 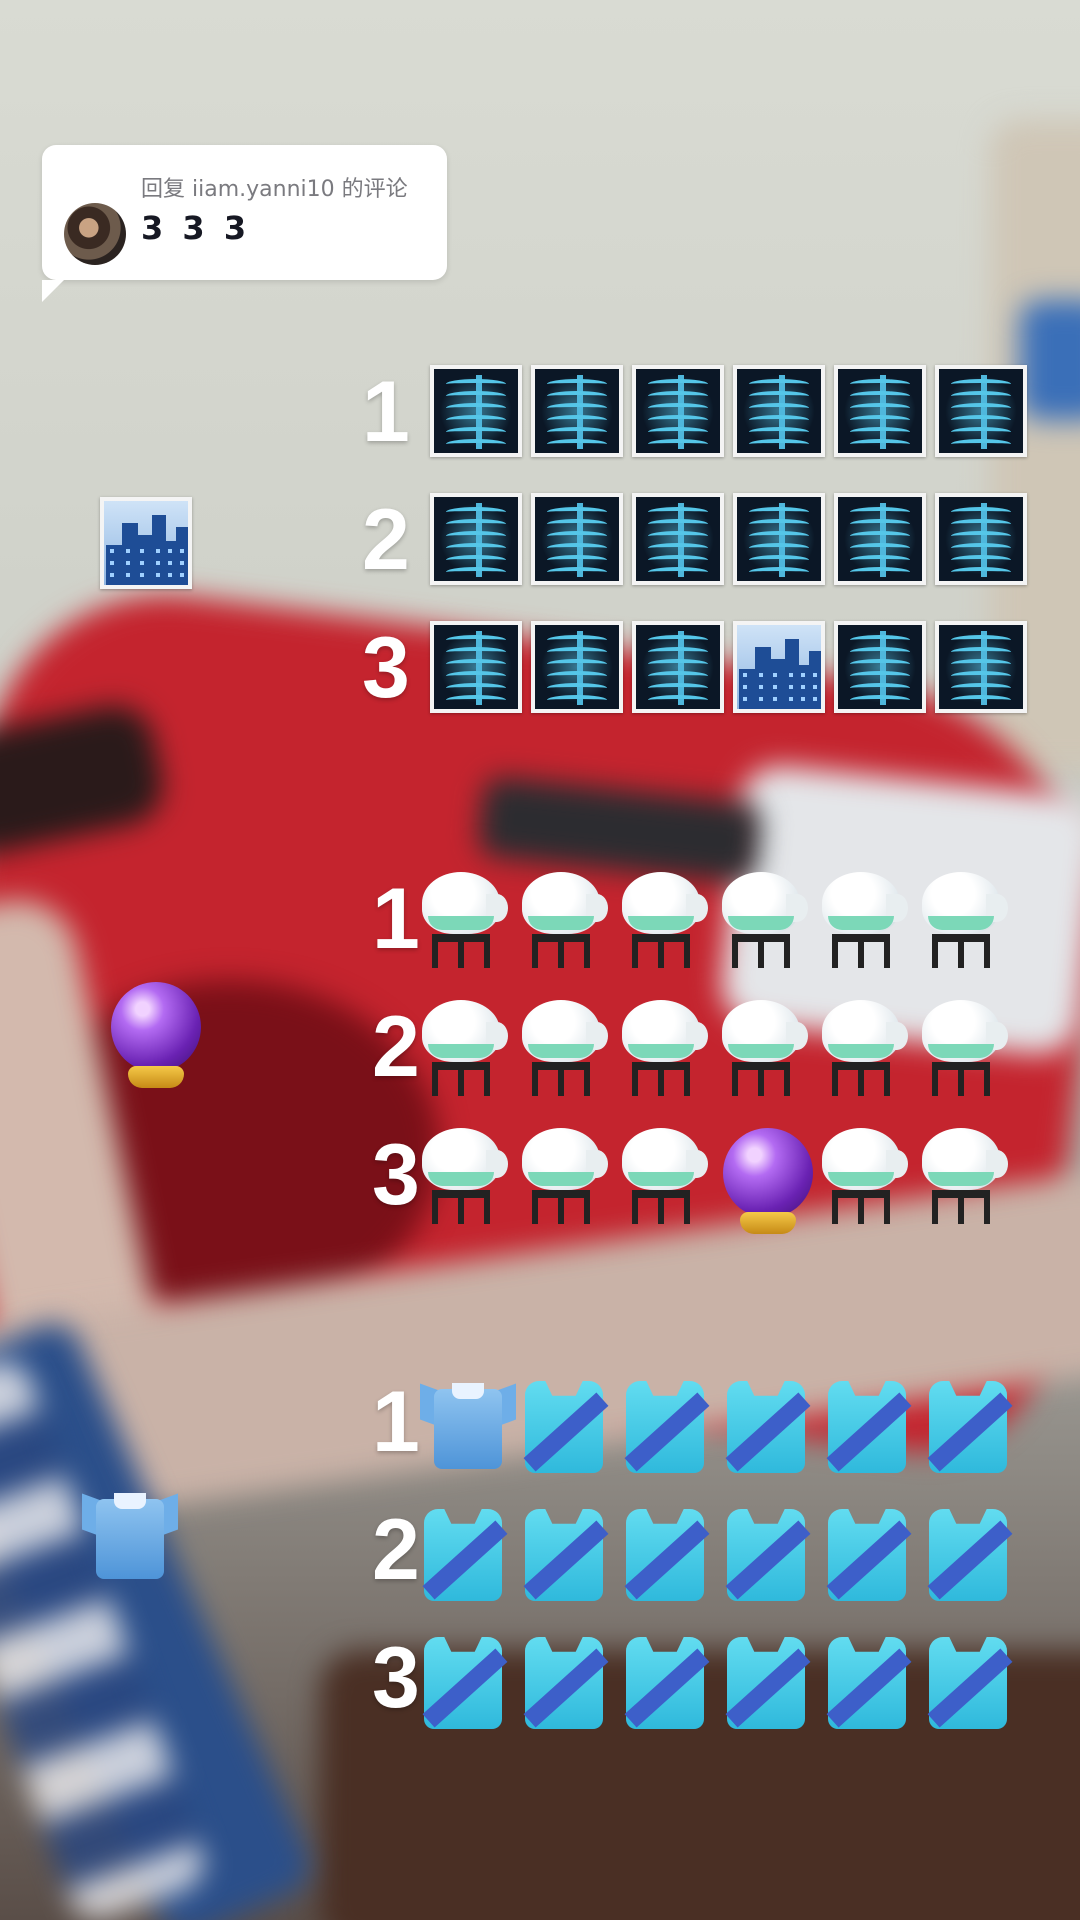 I want to click on building, so click(x=815, y=680).